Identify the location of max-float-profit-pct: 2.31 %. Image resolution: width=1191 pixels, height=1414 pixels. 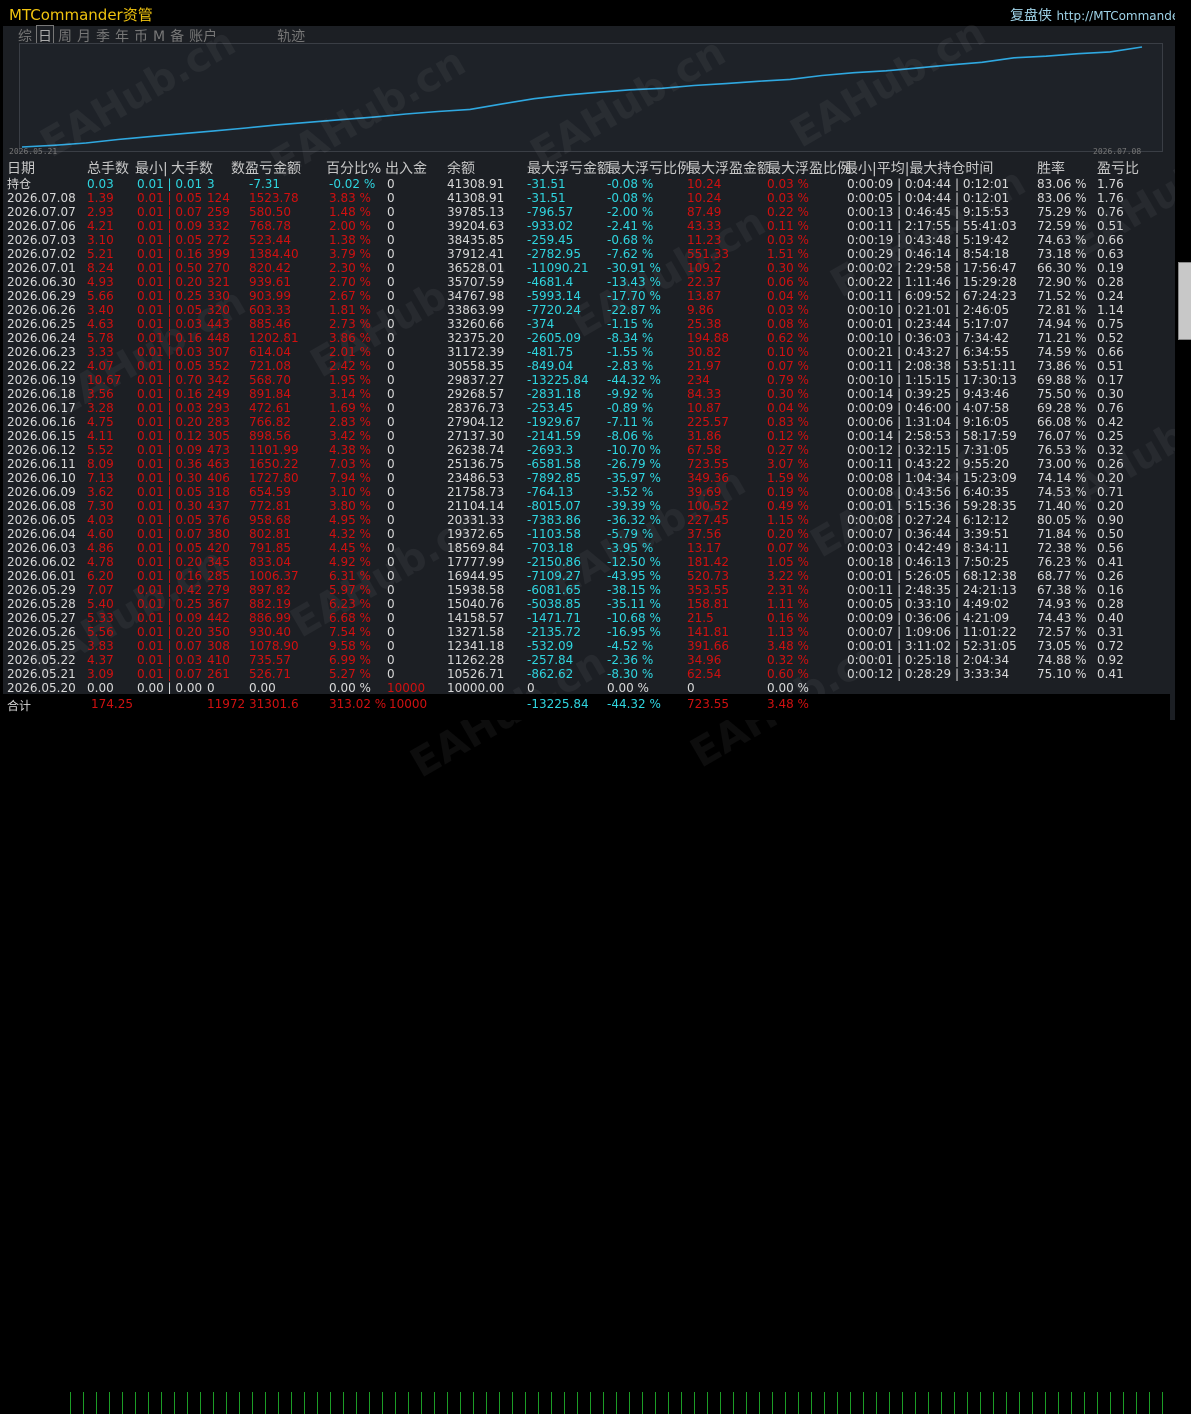
(788, 590).